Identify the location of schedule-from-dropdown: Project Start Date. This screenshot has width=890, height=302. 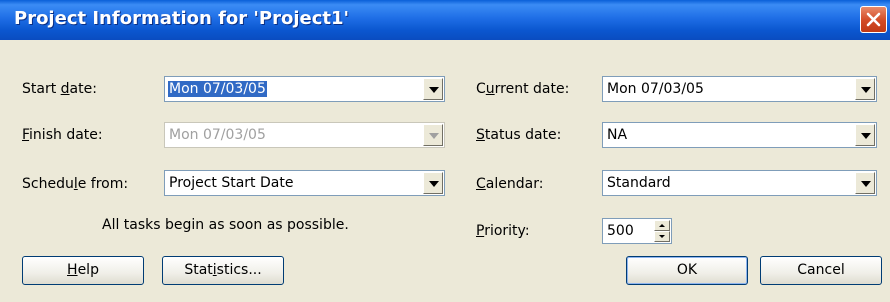
(304, 183).